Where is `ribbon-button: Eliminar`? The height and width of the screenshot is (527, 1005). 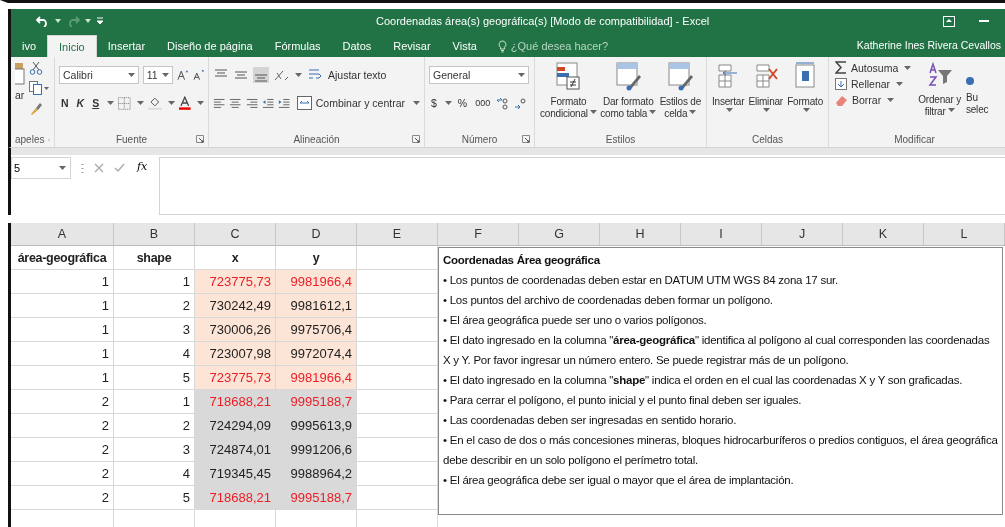
ribbon-button: Eliminar is located at coordinates (765, 96).